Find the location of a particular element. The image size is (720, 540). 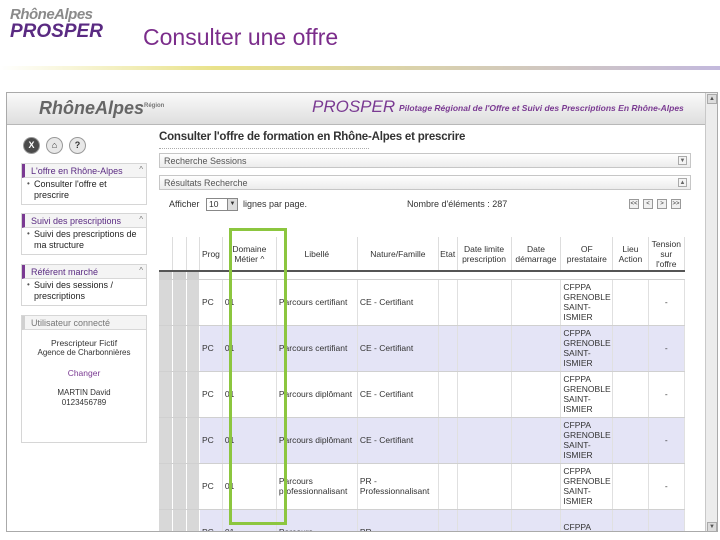

cell-libelle: Parcours professionnalisant is located at coordinates (317, 486).